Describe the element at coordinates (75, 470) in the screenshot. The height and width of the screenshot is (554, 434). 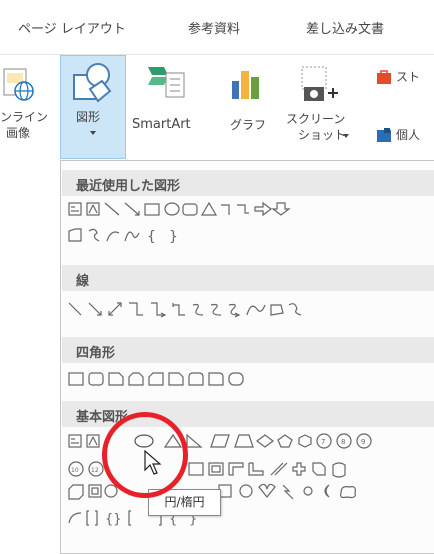
I see `svg-text: 10` at that location.